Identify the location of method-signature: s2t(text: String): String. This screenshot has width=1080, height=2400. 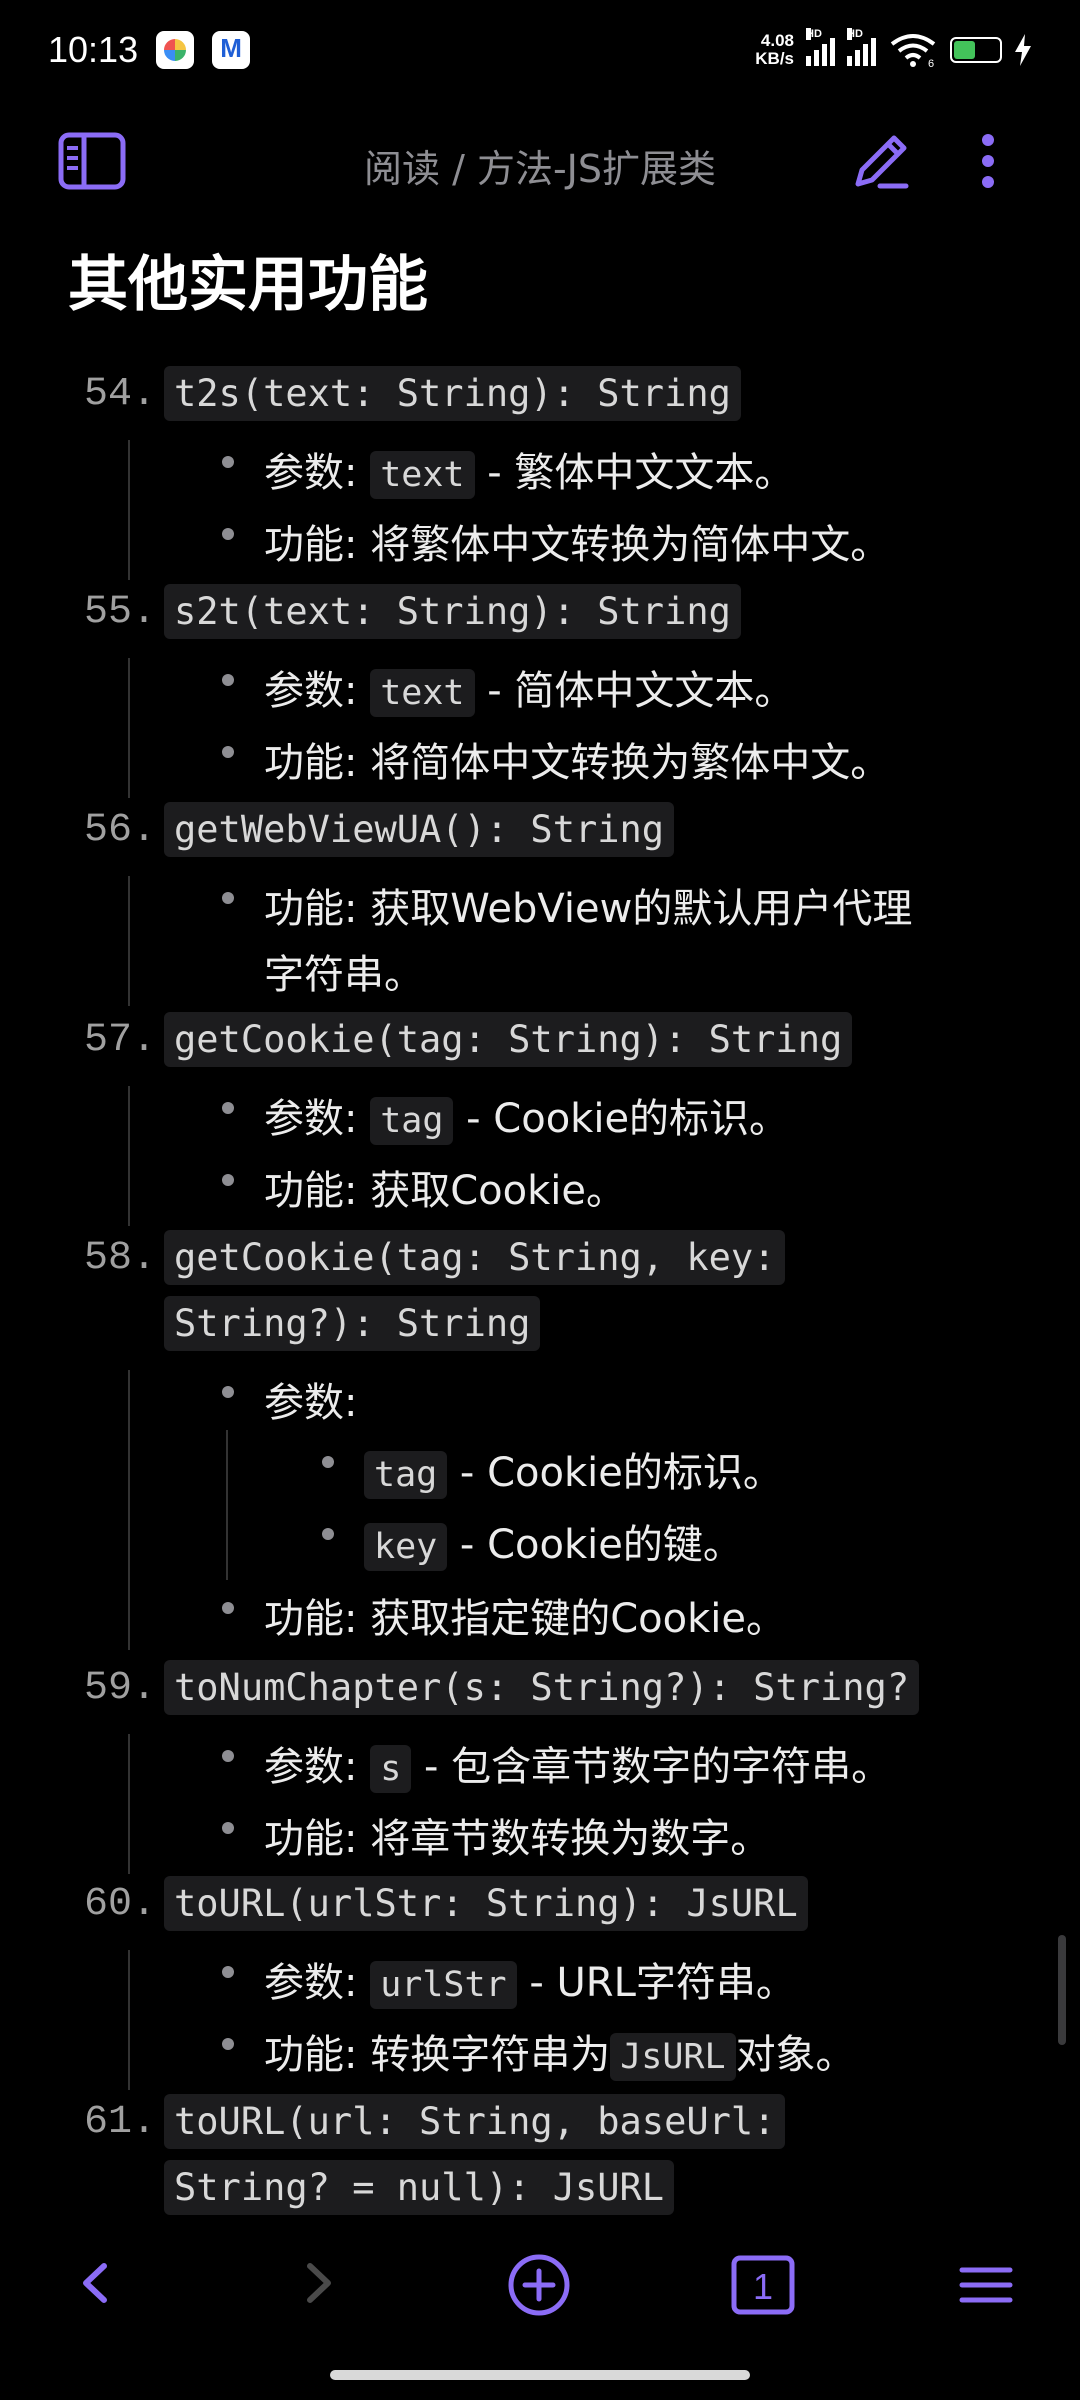
(452, 611).